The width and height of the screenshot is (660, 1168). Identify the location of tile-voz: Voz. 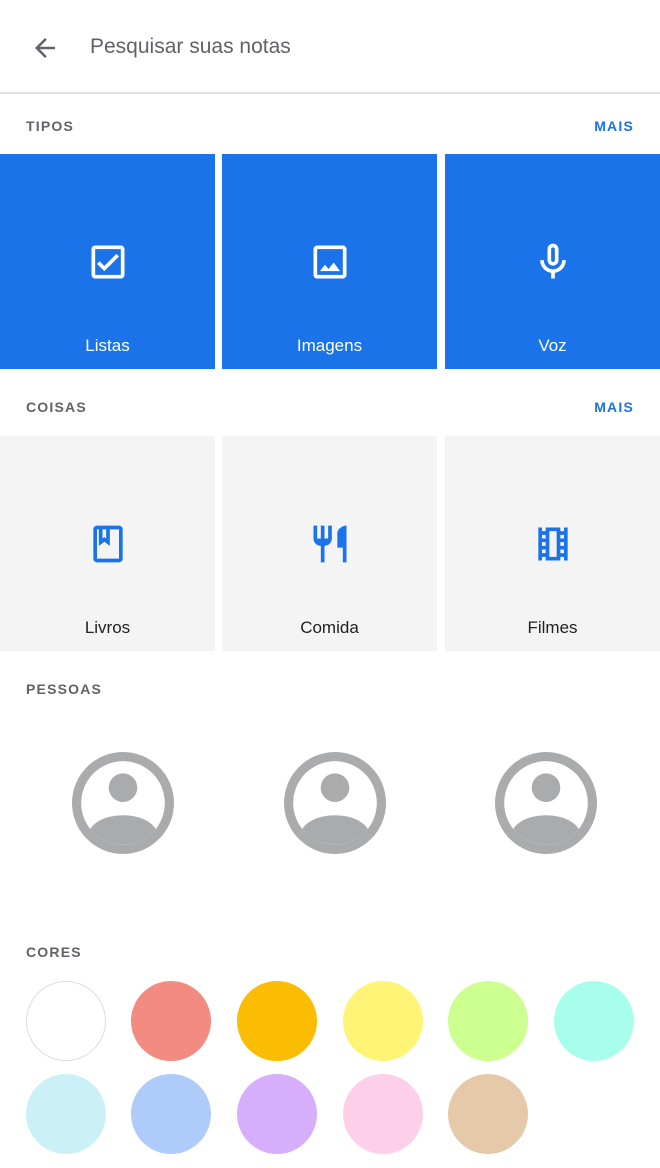
(552, 261).